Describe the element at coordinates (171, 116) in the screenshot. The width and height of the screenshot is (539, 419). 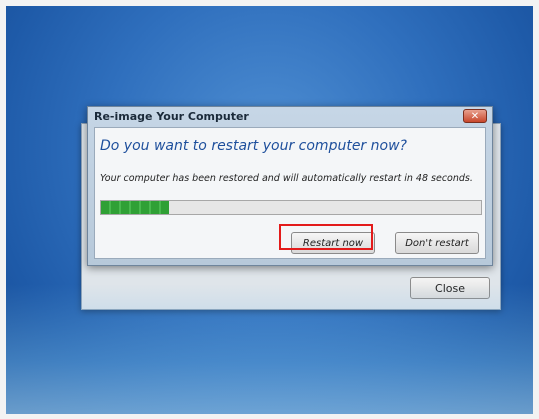
I see `dialog-title: Re-image Your Computer` at that location.